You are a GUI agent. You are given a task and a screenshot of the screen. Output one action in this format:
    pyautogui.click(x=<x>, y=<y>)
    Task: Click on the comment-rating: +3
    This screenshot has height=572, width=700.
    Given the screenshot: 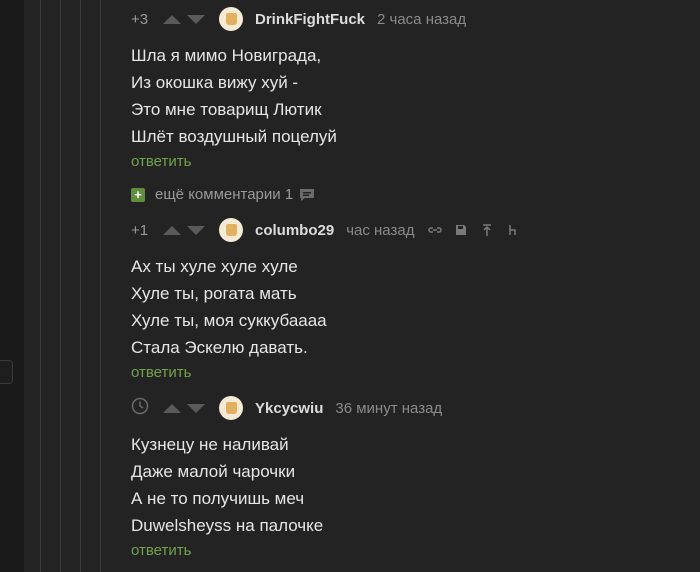 What is the action you would take?
    pyautogui.click(x=140, y=19)
    